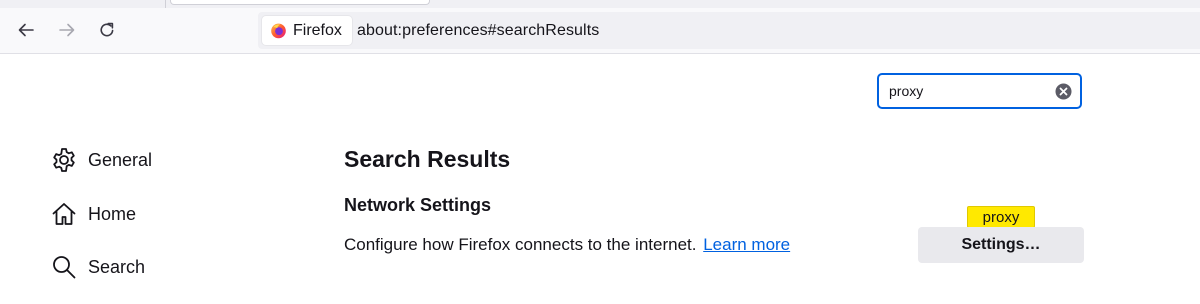 This screenshot has height=304, width=1200. I want to click on home-icon, so click(64, 214).